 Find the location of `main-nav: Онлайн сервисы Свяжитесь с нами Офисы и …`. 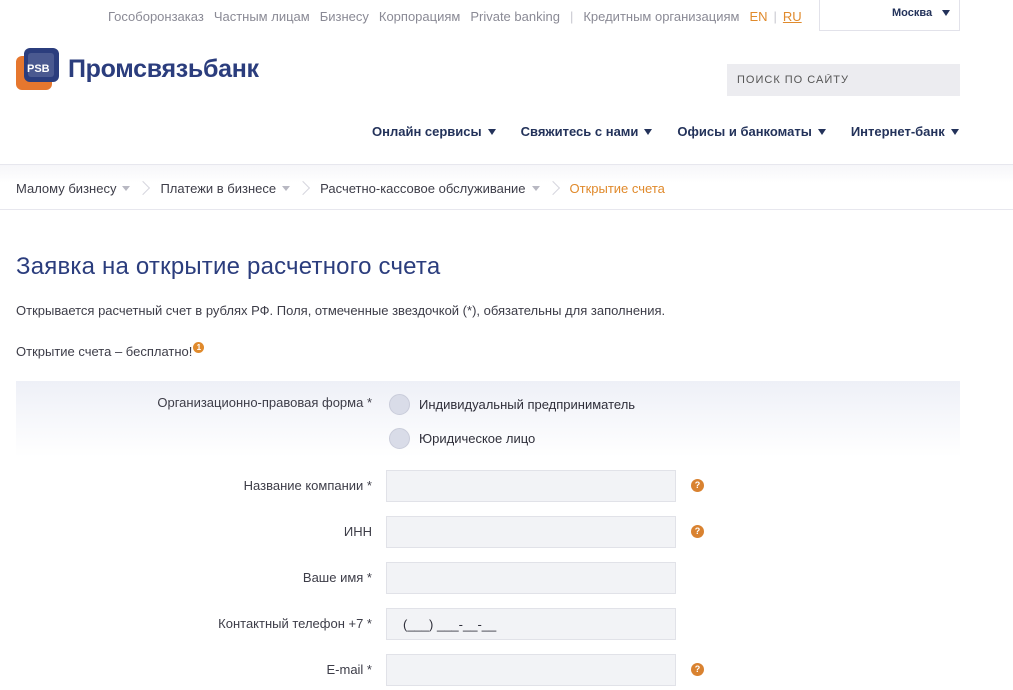

main-nav: Онлайн сервисы Свяжитесь с нами Офисы и … is located at coordinates (665, 131).